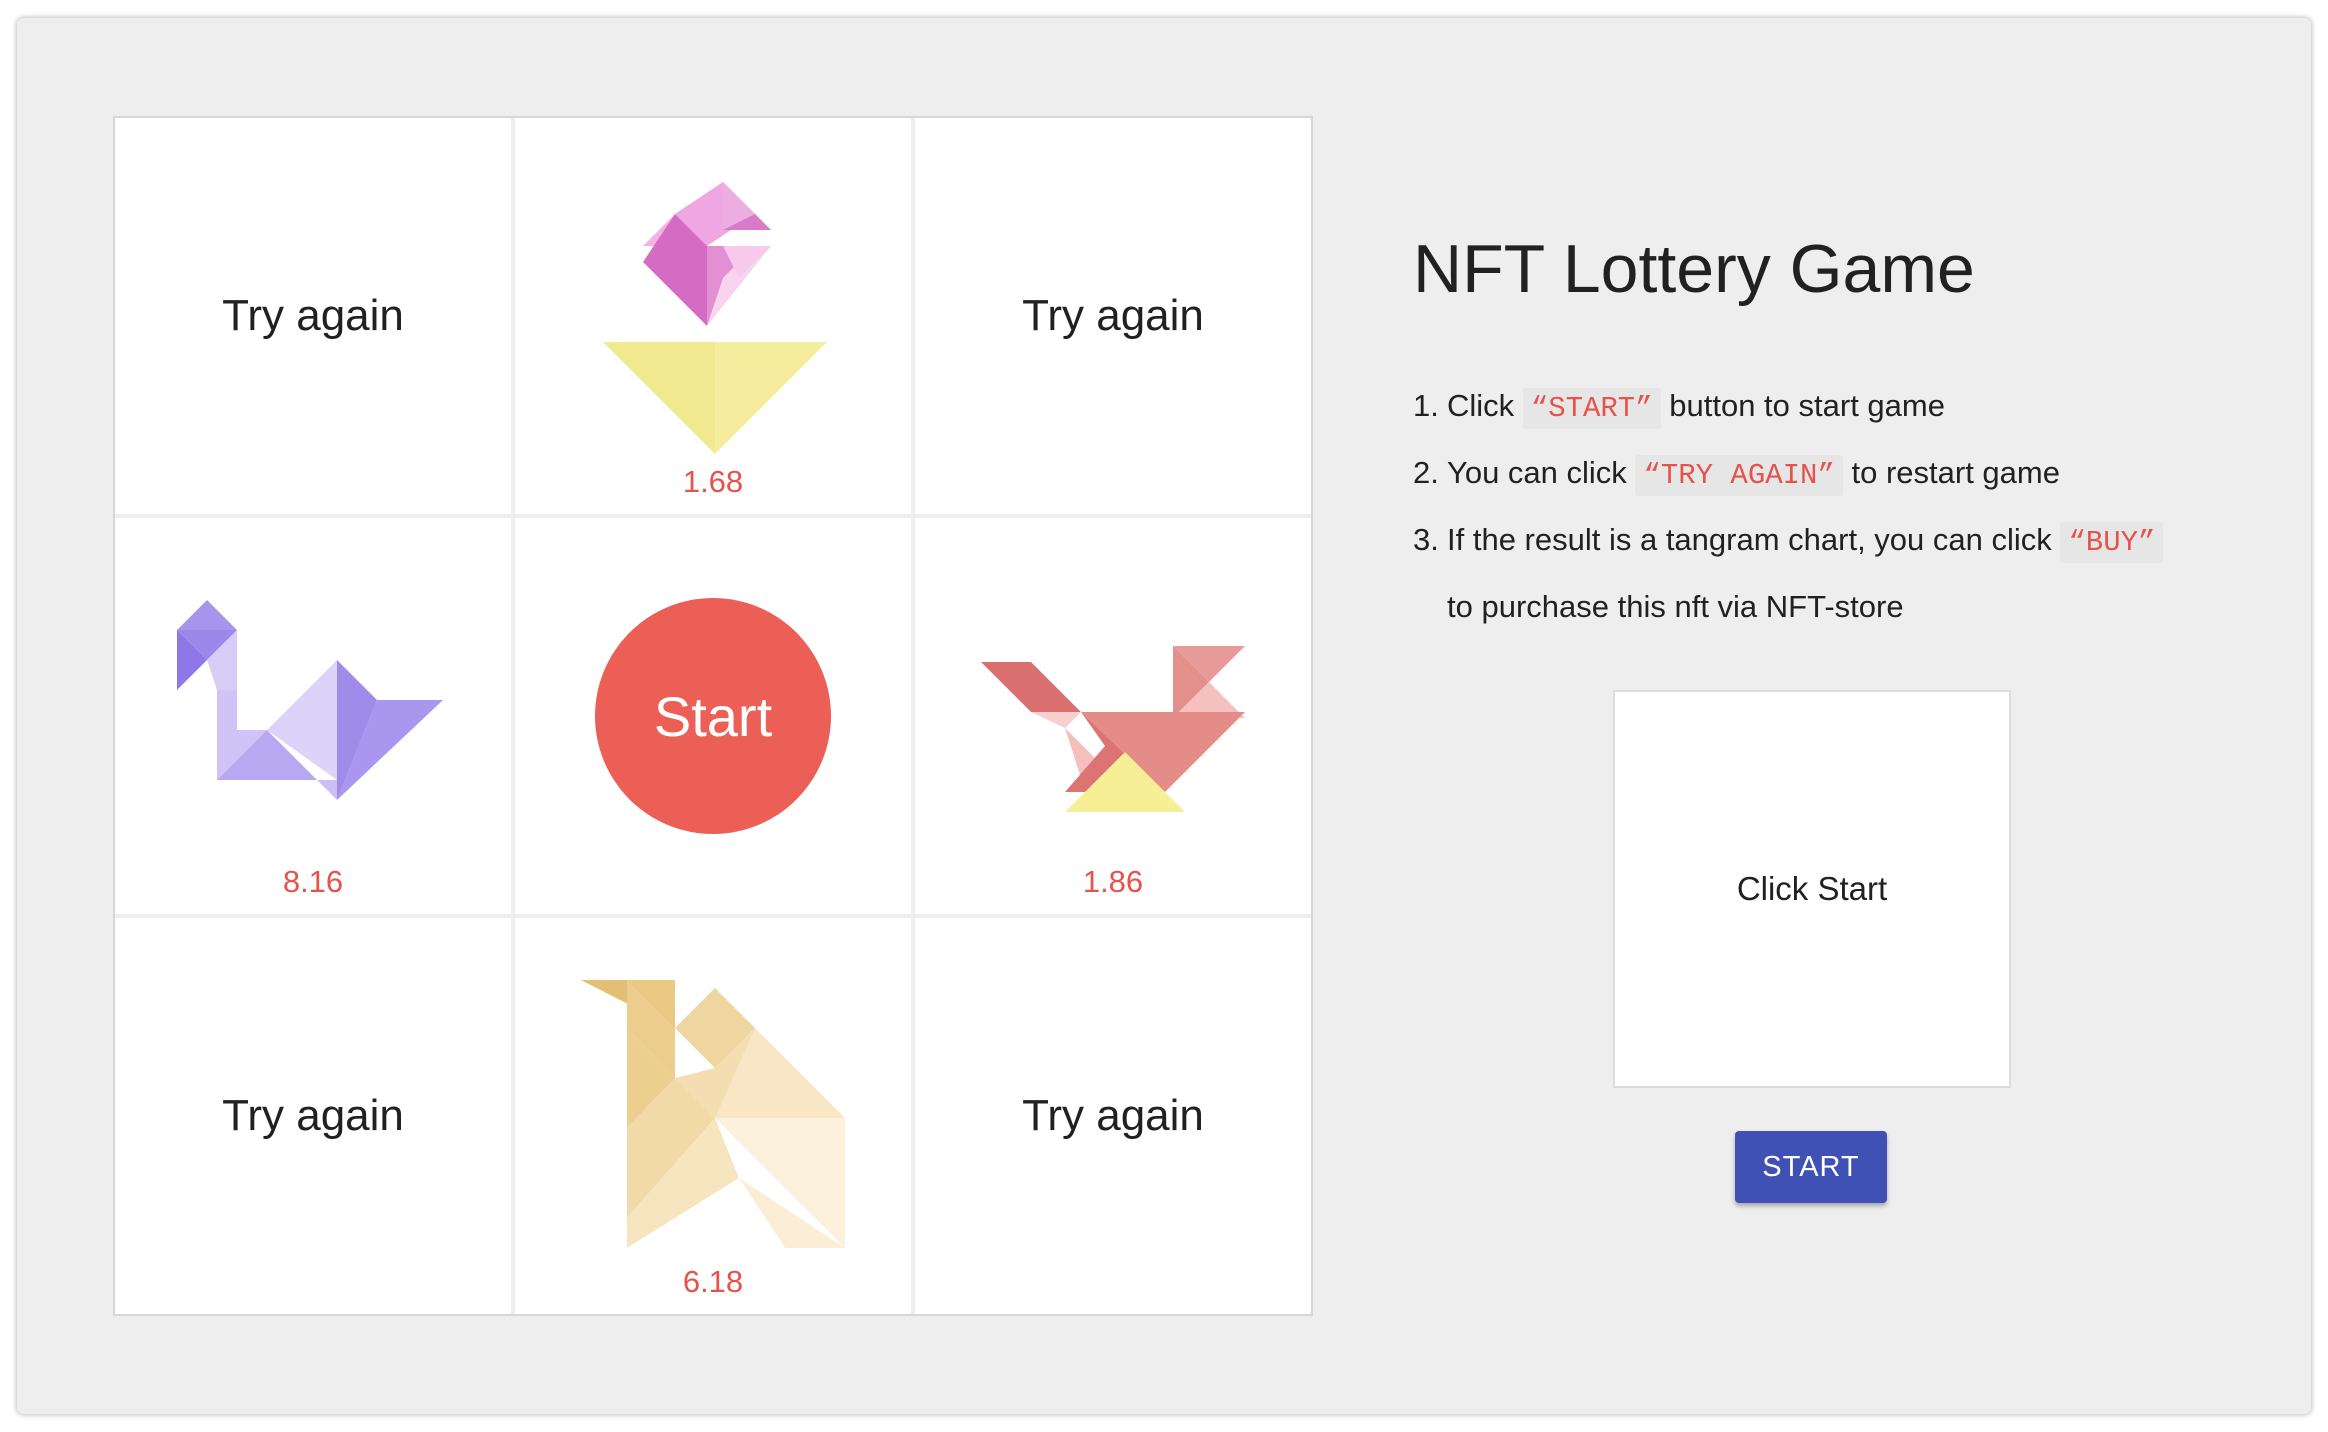 Image resolution: width=2328 pixels, height=1432 pixels. Describe the element at coordinates (1788, 407) in the screenshot. I see `instruction-step-1: 1. Click “START” button to start game` at that location.